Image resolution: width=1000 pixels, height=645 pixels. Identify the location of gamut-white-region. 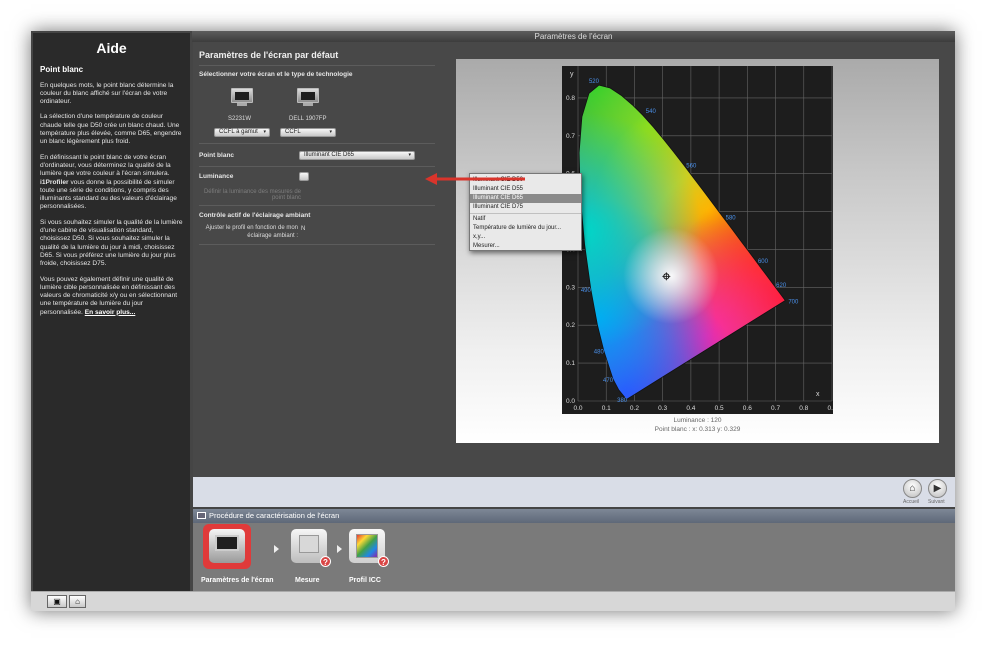
(671, 275).